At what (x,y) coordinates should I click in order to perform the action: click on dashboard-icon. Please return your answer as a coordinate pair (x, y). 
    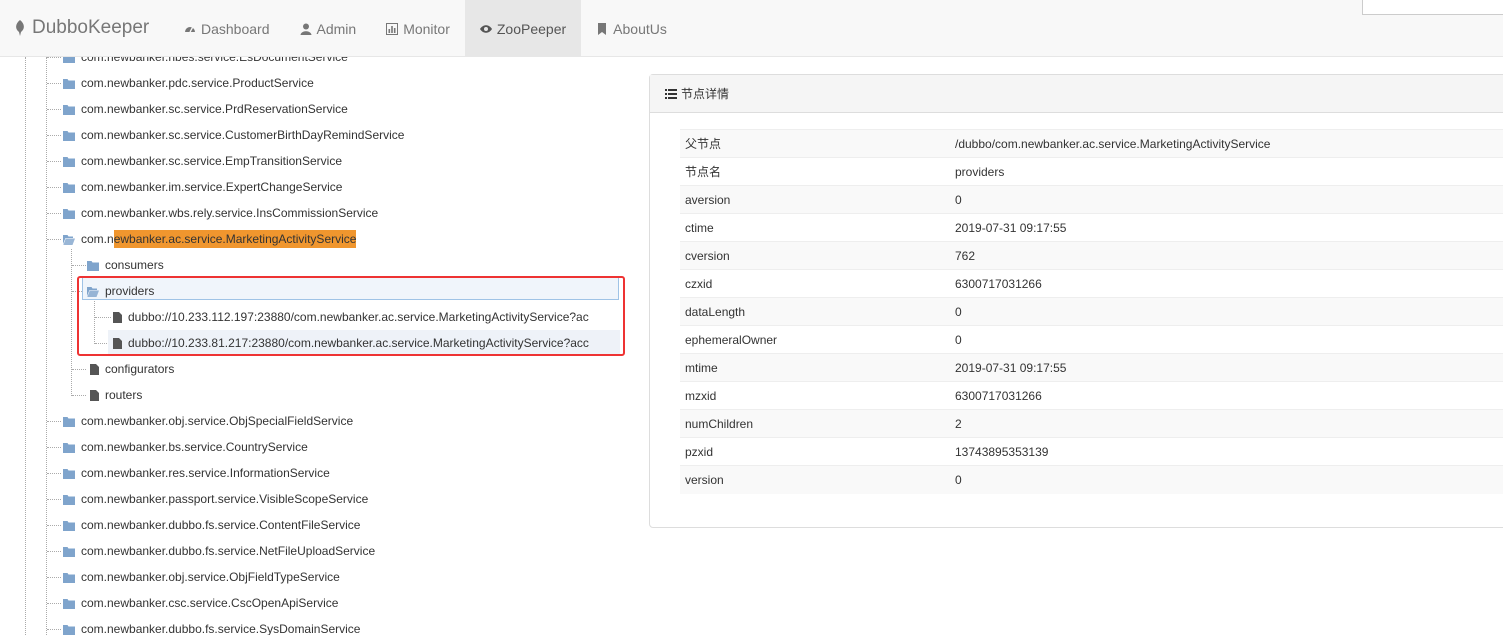
    Looking at the image, I should click on (190, 29).